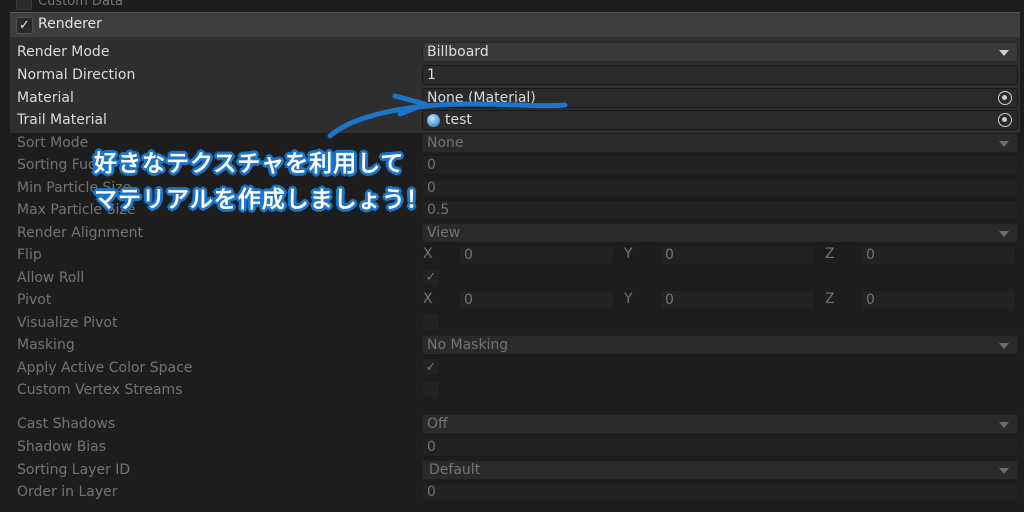 Image resolution: width=1024 pixels, height=512 pixels. What do you see at coordinates (447, 116) in the screenshot?
I see `annotation-arrow-icon` at bounding box center [447, 116].